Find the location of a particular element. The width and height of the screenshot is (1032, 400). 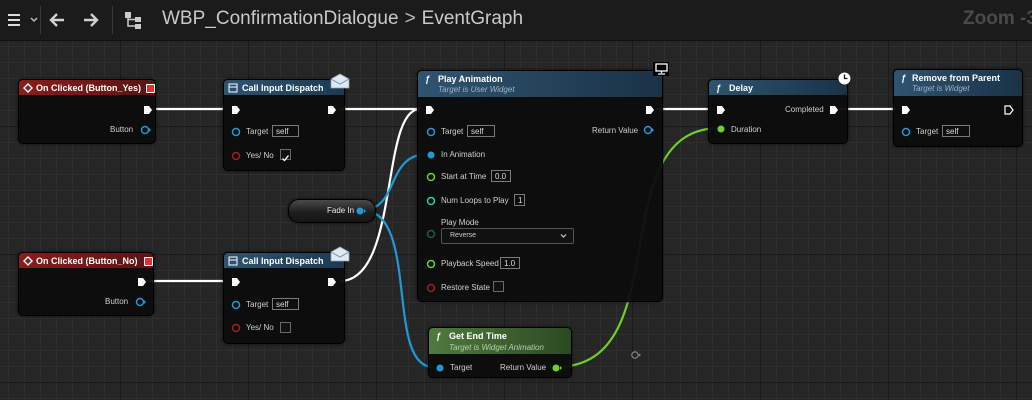

completed-label: Completed is located at coordinates (804, 109).